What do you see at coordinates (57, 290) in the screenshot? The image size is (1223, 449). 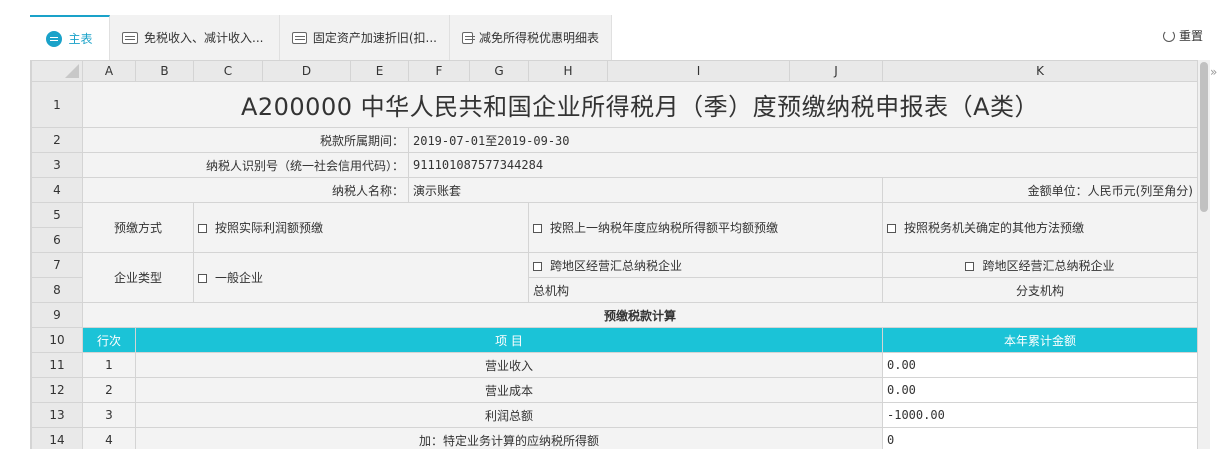 I see `row-header: 8` at bounding box center [57, 290].